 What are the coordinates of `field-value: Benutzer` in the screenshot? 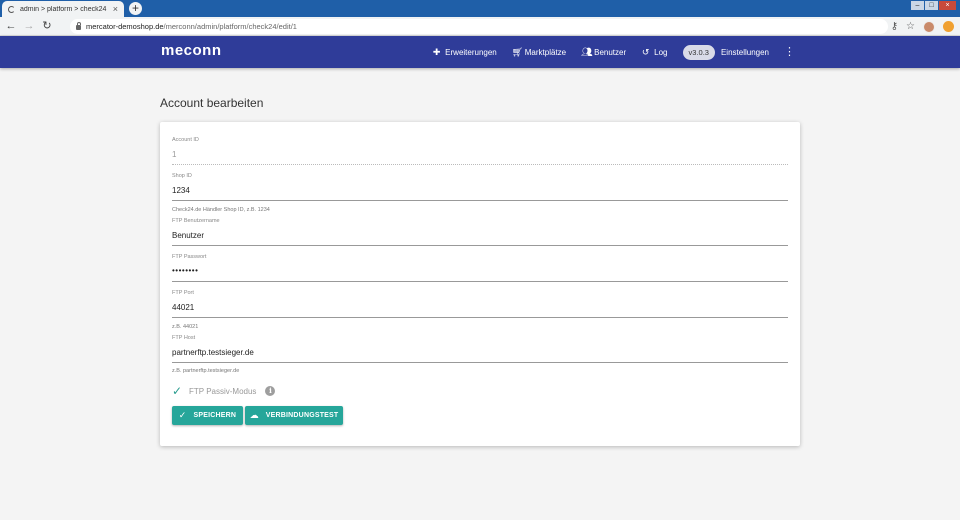 It's located at (188, 235).